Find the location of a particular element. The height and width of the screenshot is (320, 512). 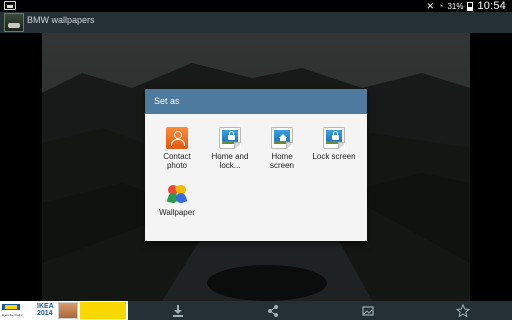

dialog-header: Set as is located at coordinates (256, 101).